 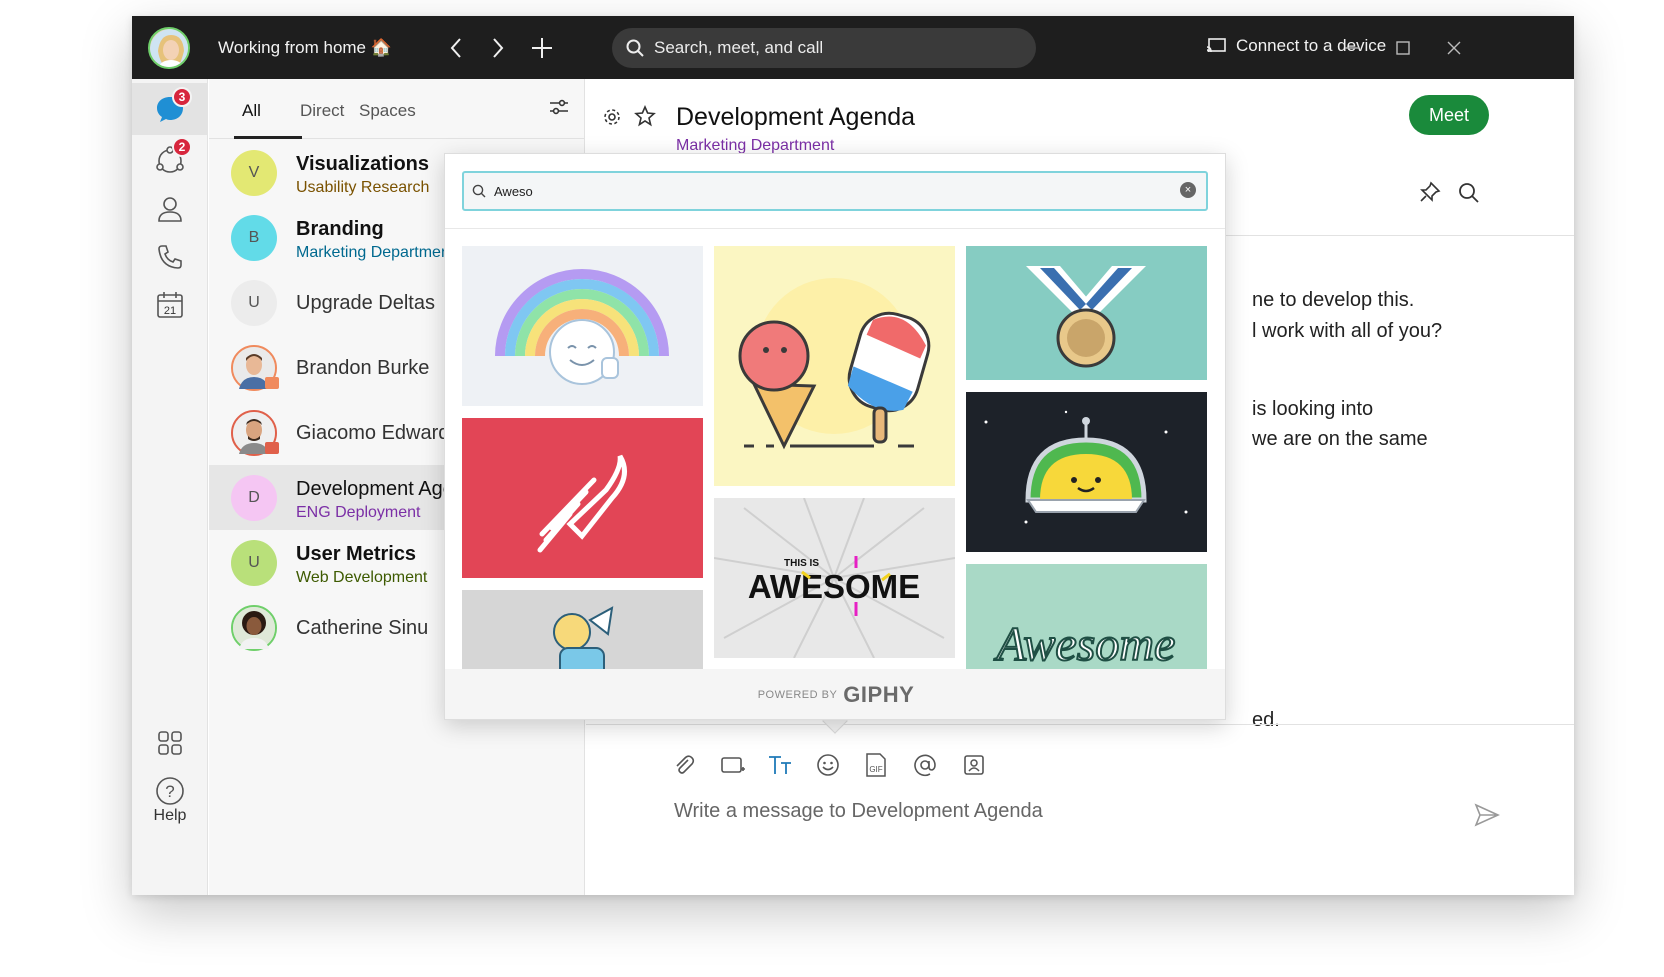 I want to click on nav-rail: 3 2 21 ? Help, so click(x=170, y=487).